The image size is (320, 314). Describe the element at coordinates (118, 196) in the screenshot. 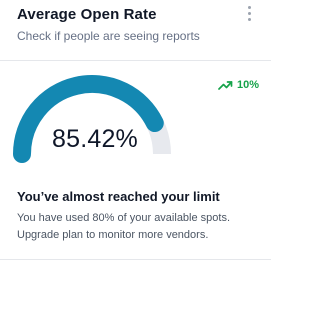

I see `limit-warning-title: You’ve almost reached your limit` at that location.